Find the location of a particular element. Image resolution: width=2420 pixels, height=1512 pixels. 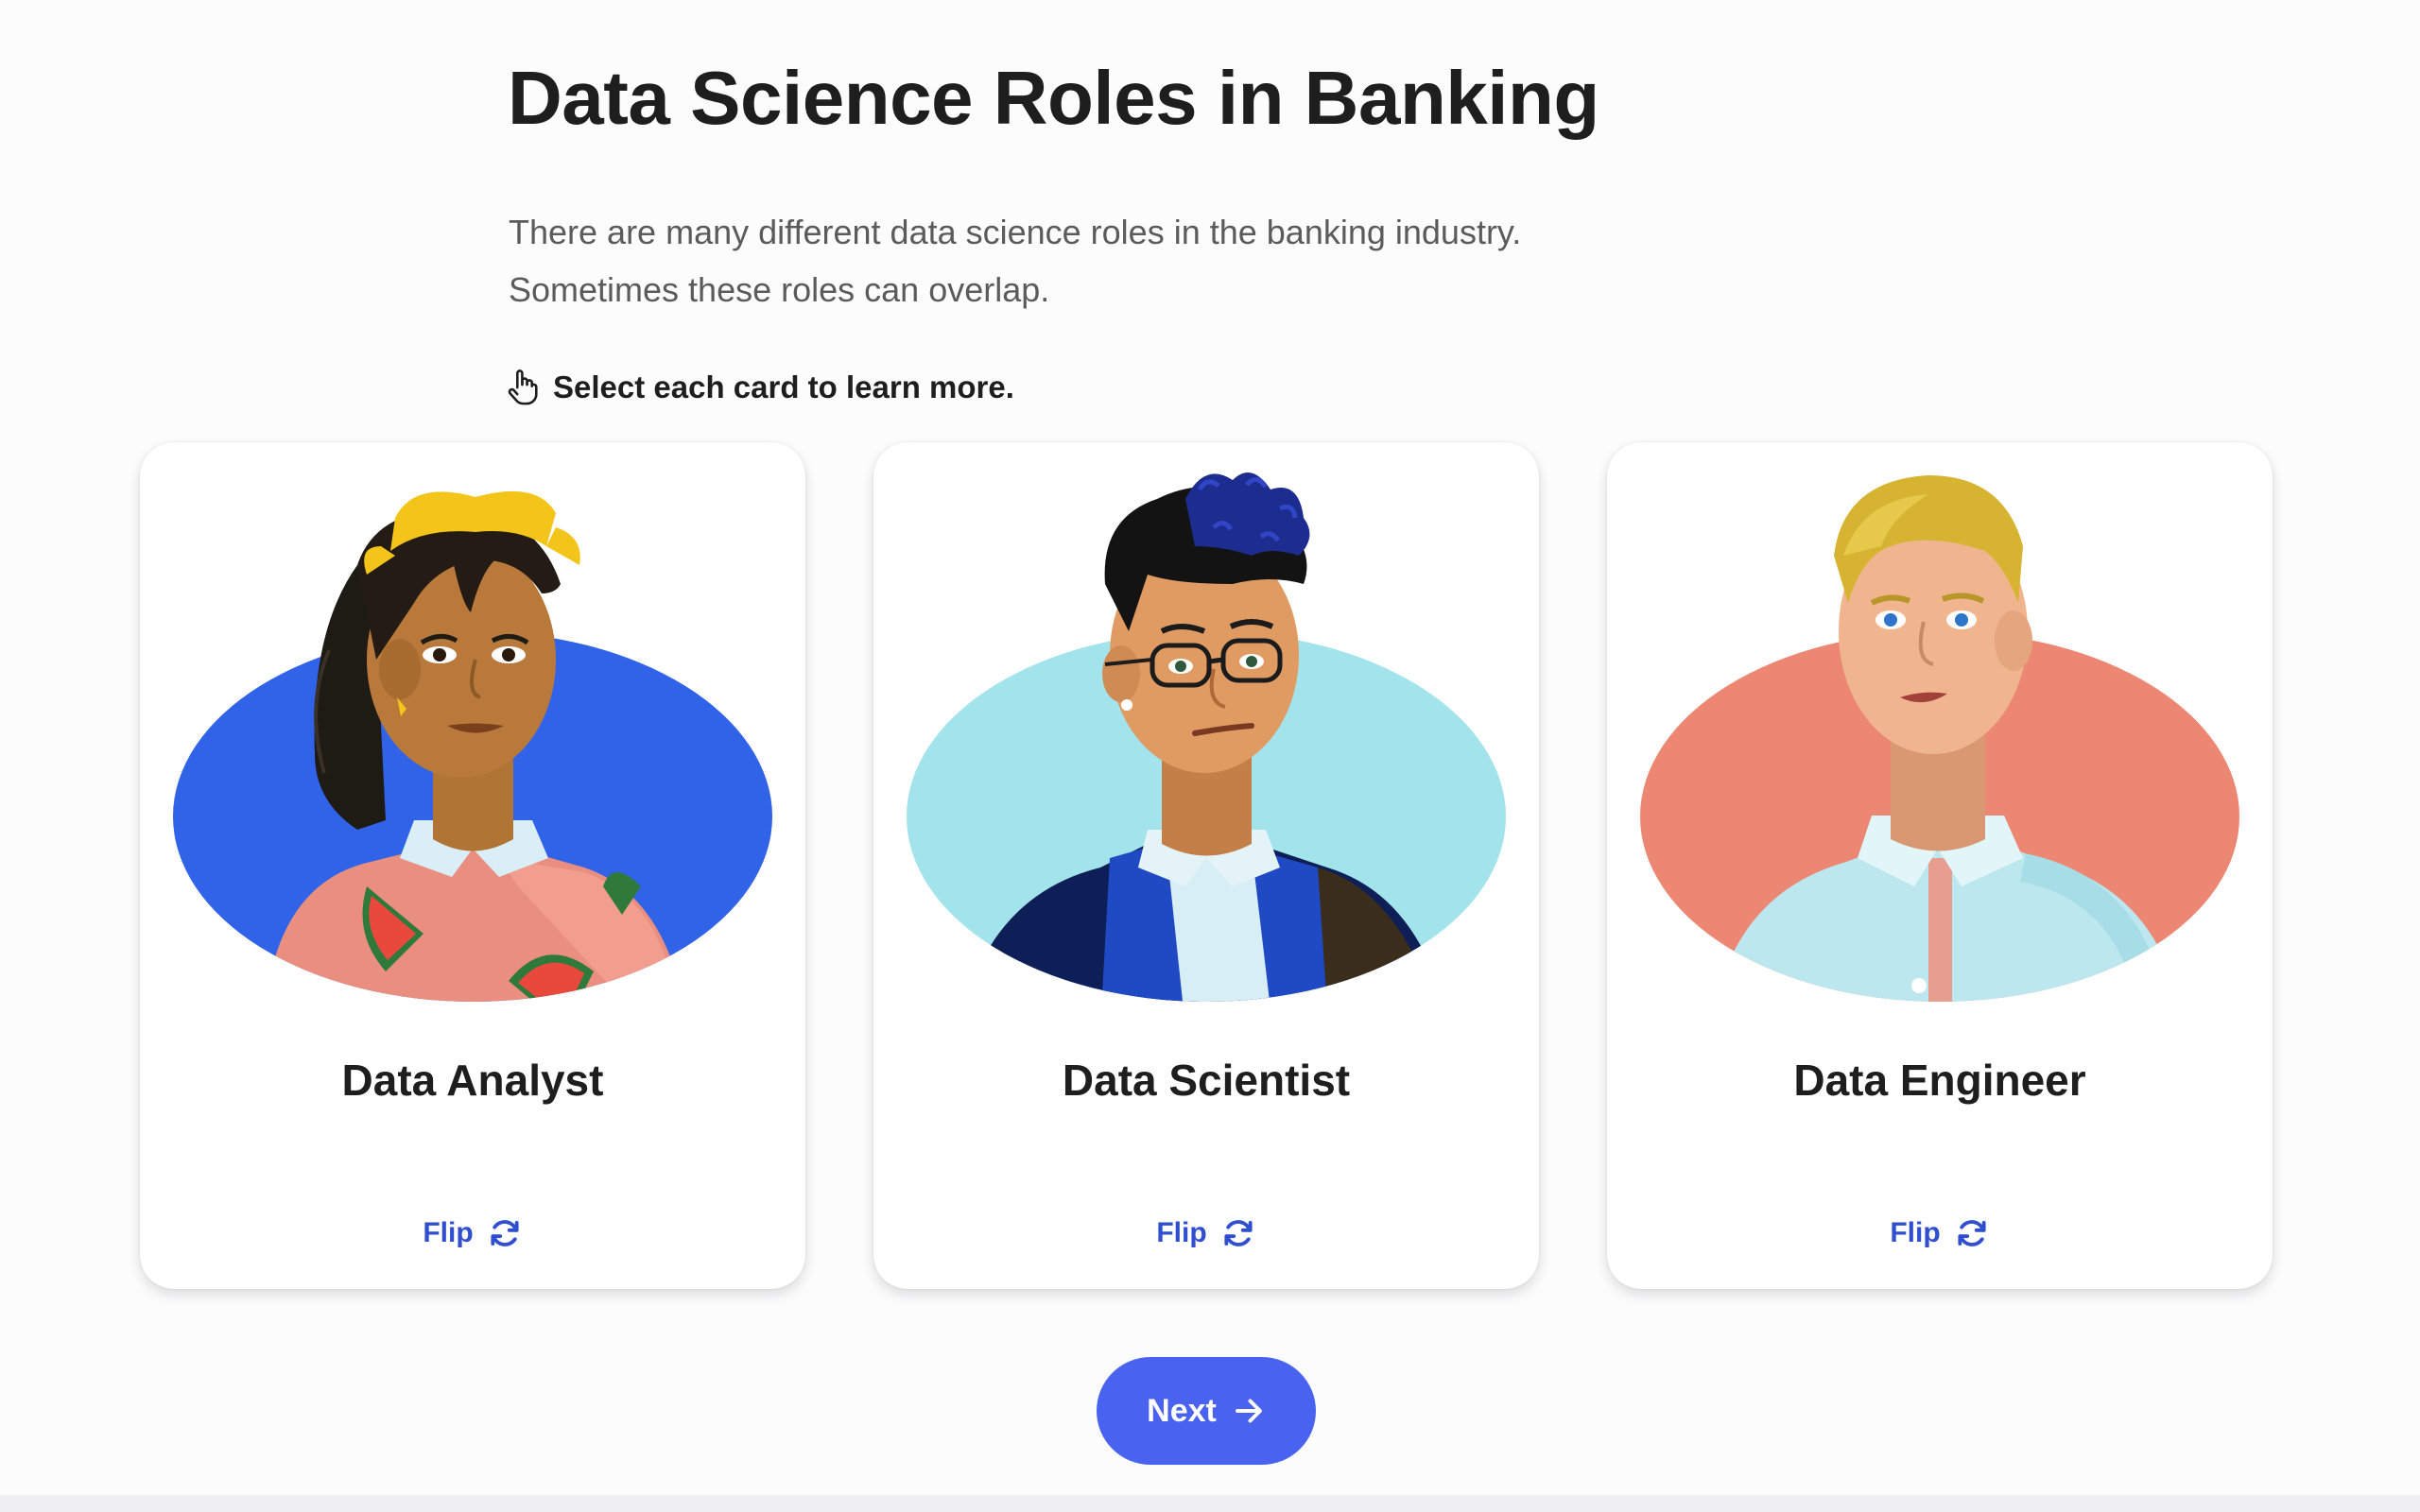

data-scientist-illustration is located at coordinates (1206, 737).